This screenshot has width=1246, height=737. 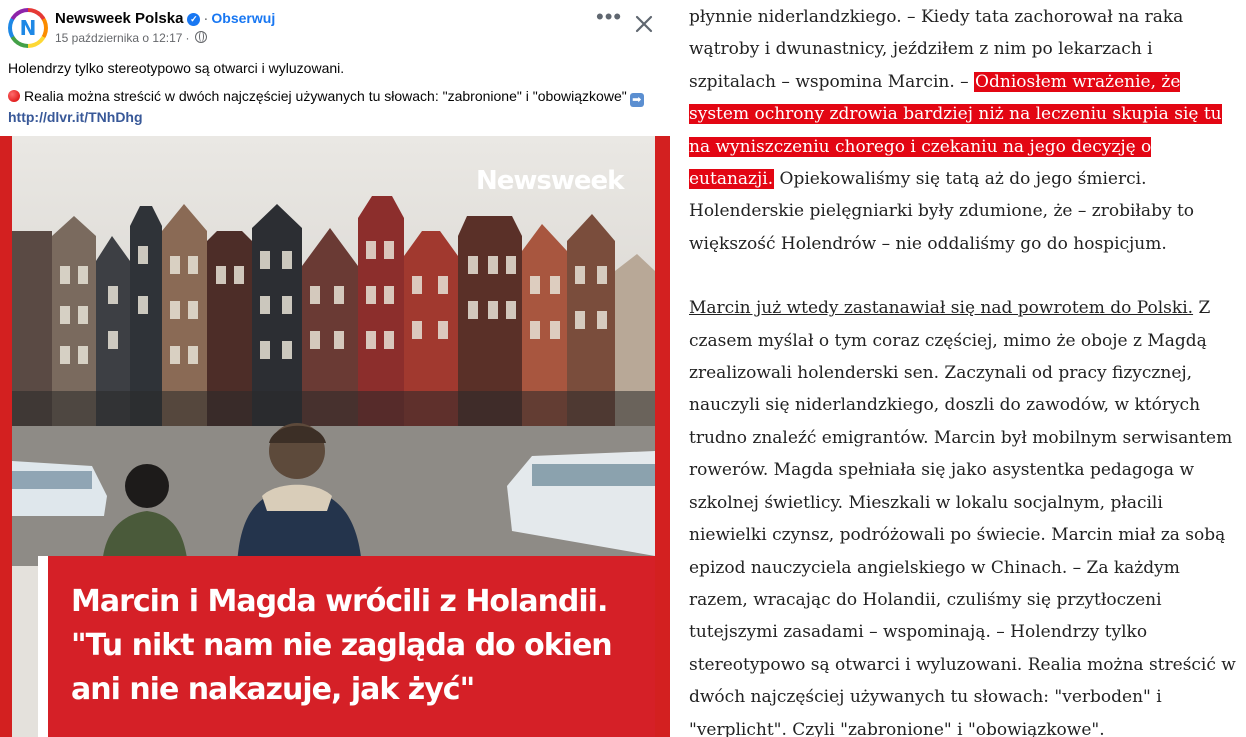 I want to click on follow-button: Obserwuj, so click(x=243, y=18).